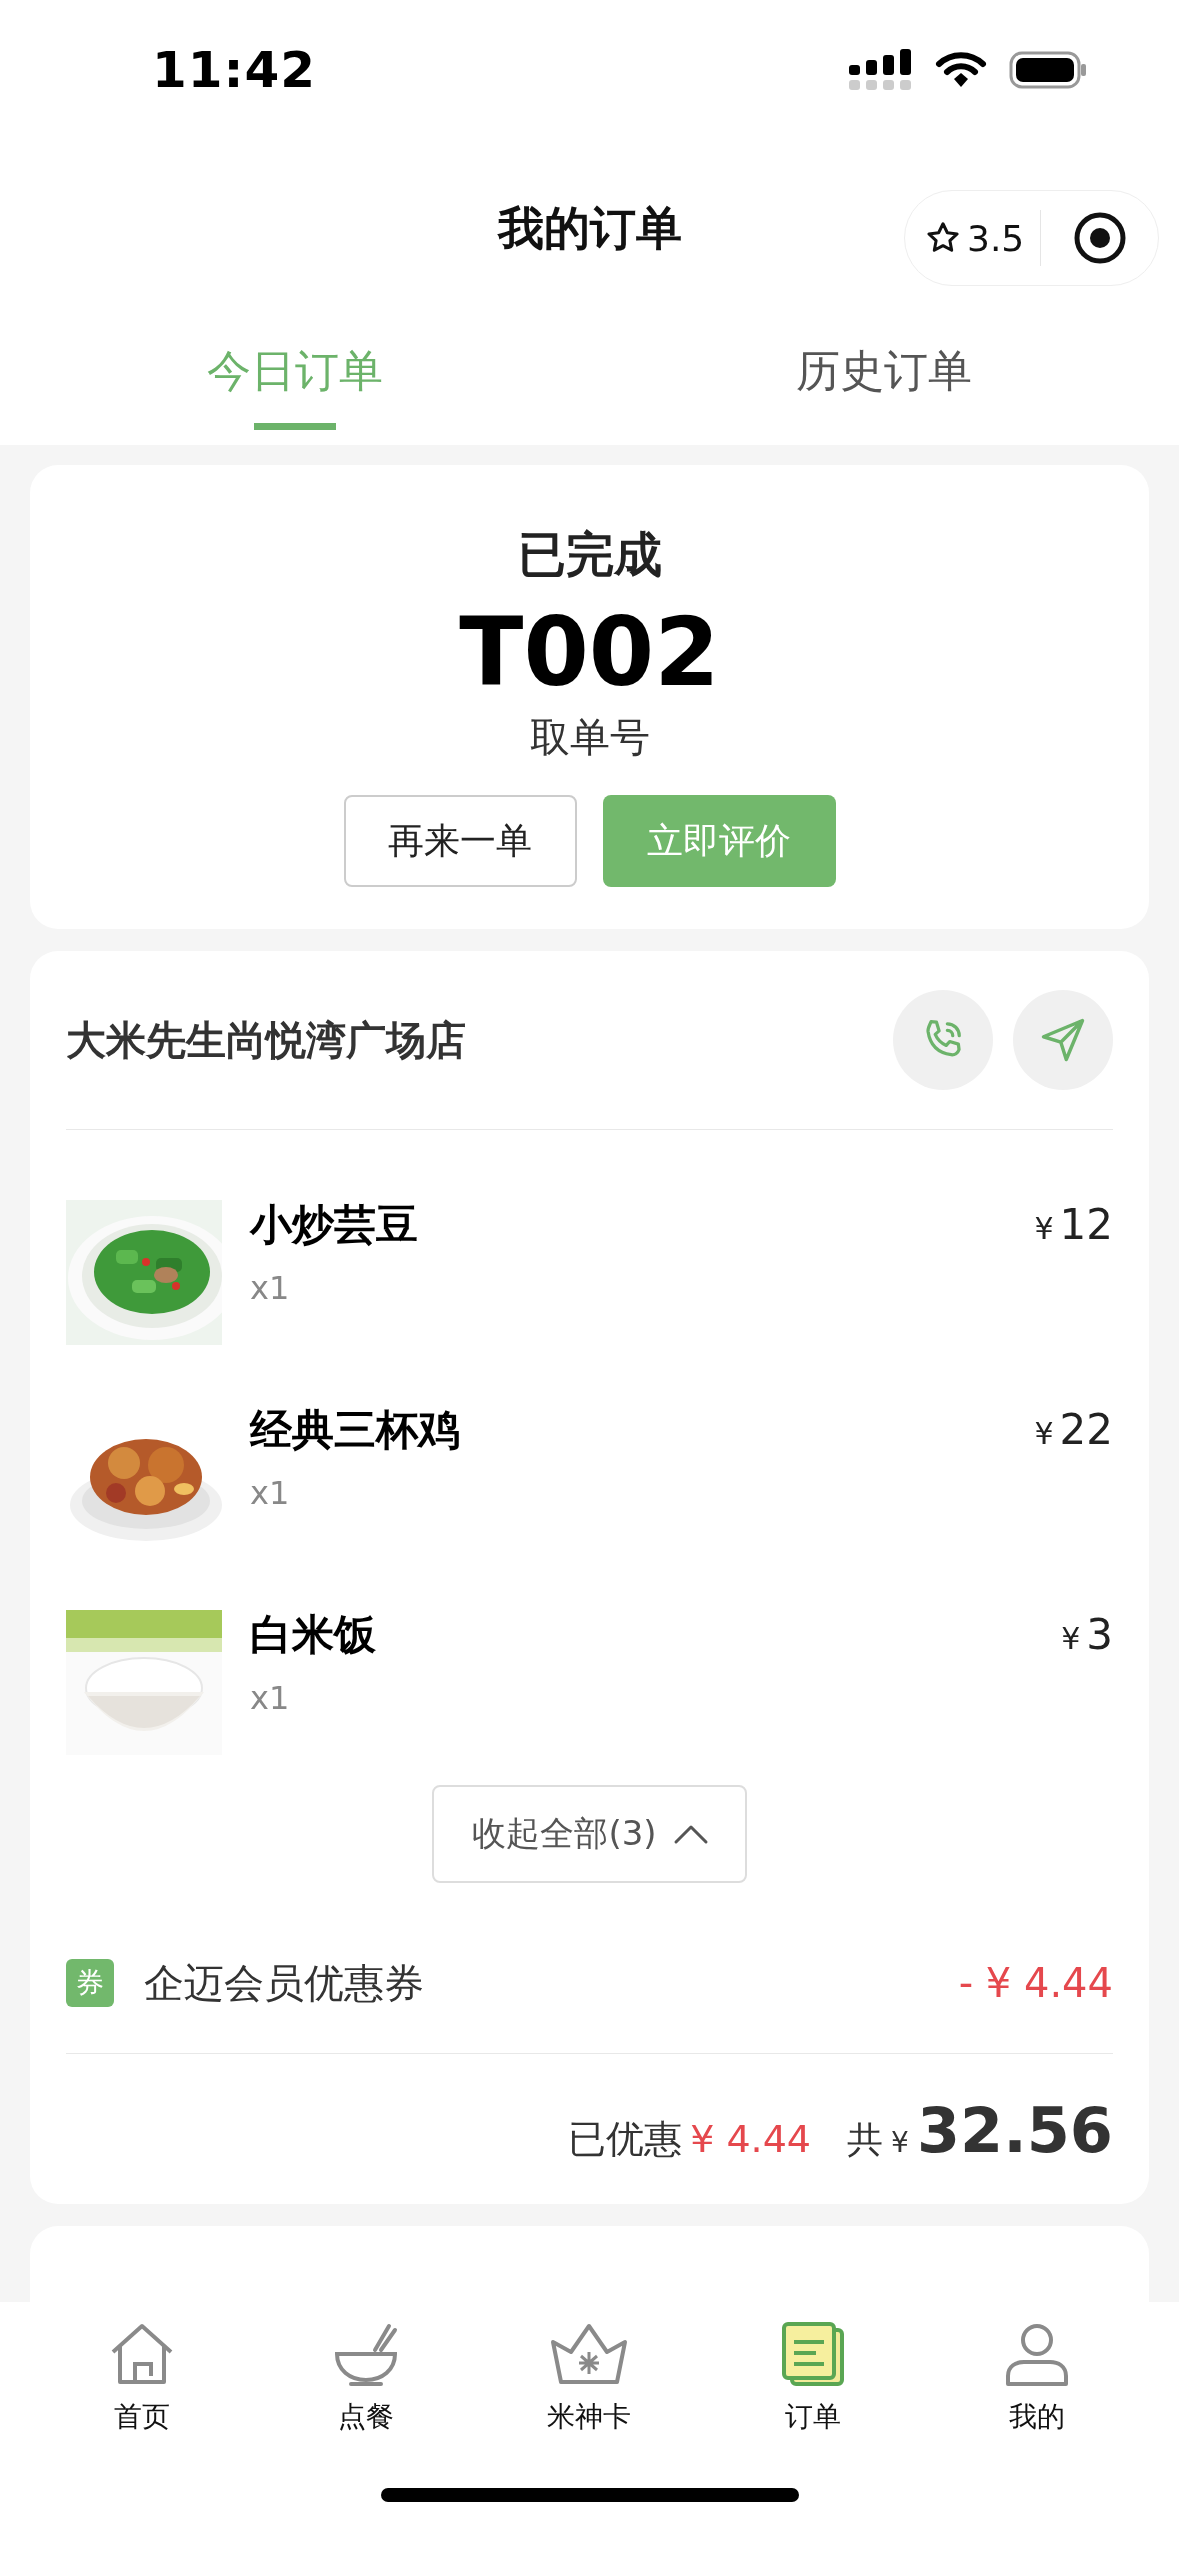  What do you see at coordinates (589, 554) in the screenshot?
I see `order-status: 已完成` at bounding box center [589, 554].